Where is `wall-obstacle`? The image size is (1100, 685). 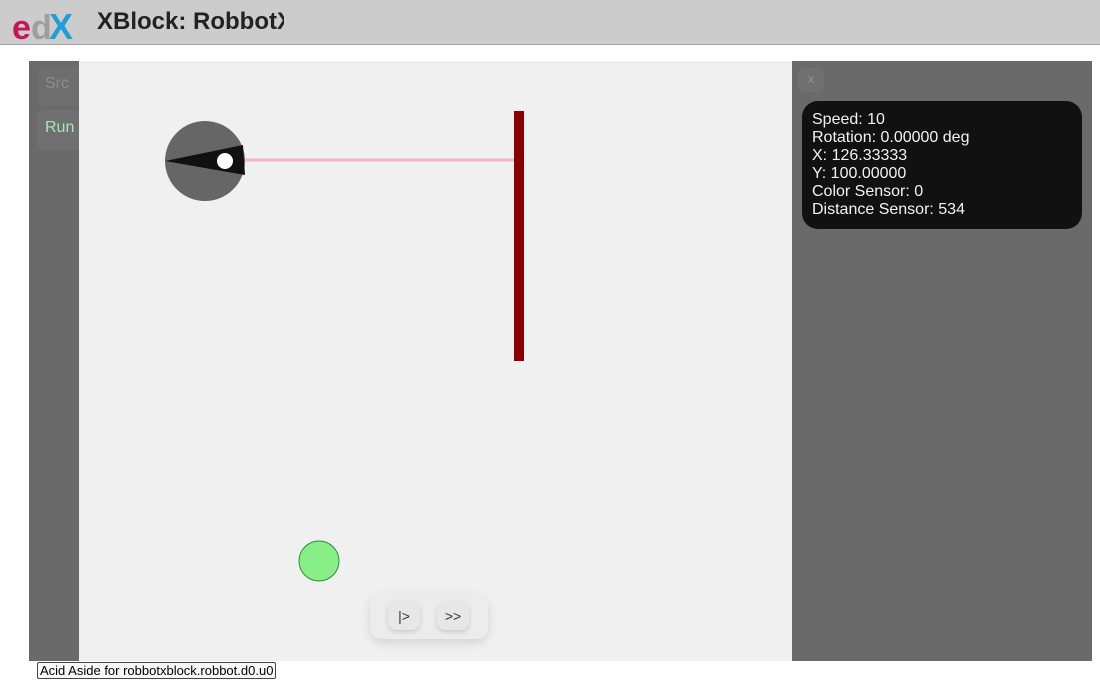
wall-obstacle is located at coordinates (519, 236).